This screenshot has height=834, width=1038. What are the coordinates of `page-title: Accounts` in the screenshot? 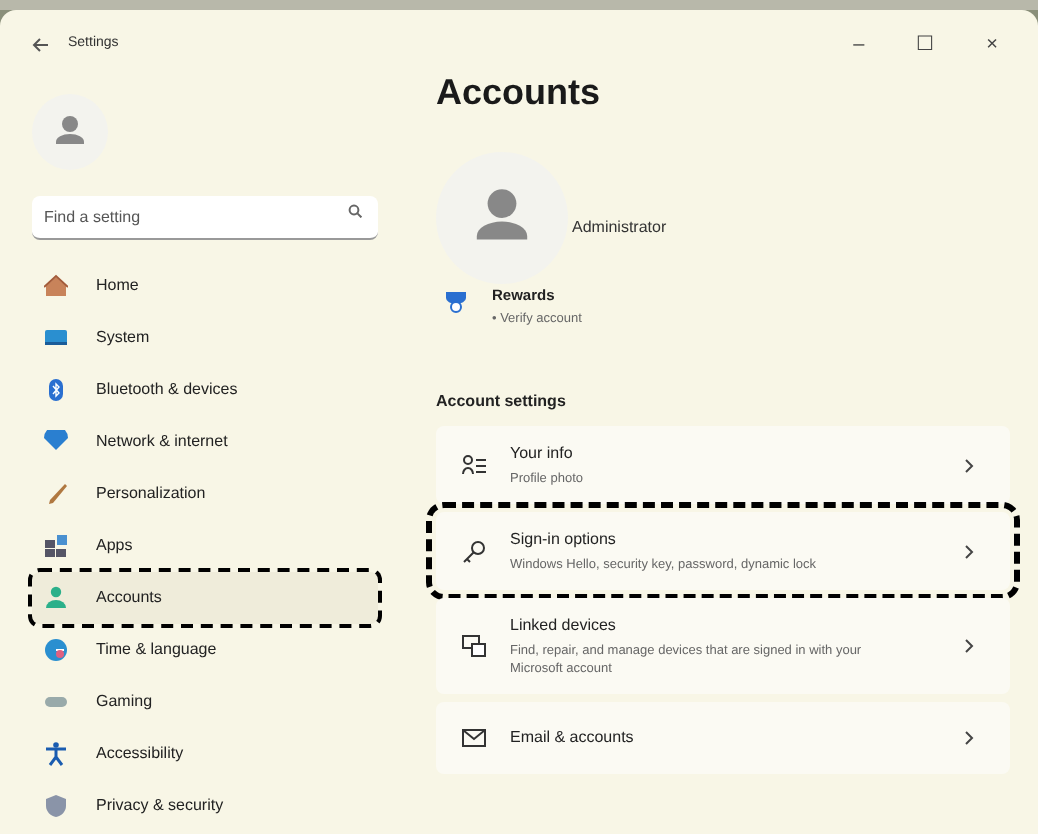 It's located at (519, 93).